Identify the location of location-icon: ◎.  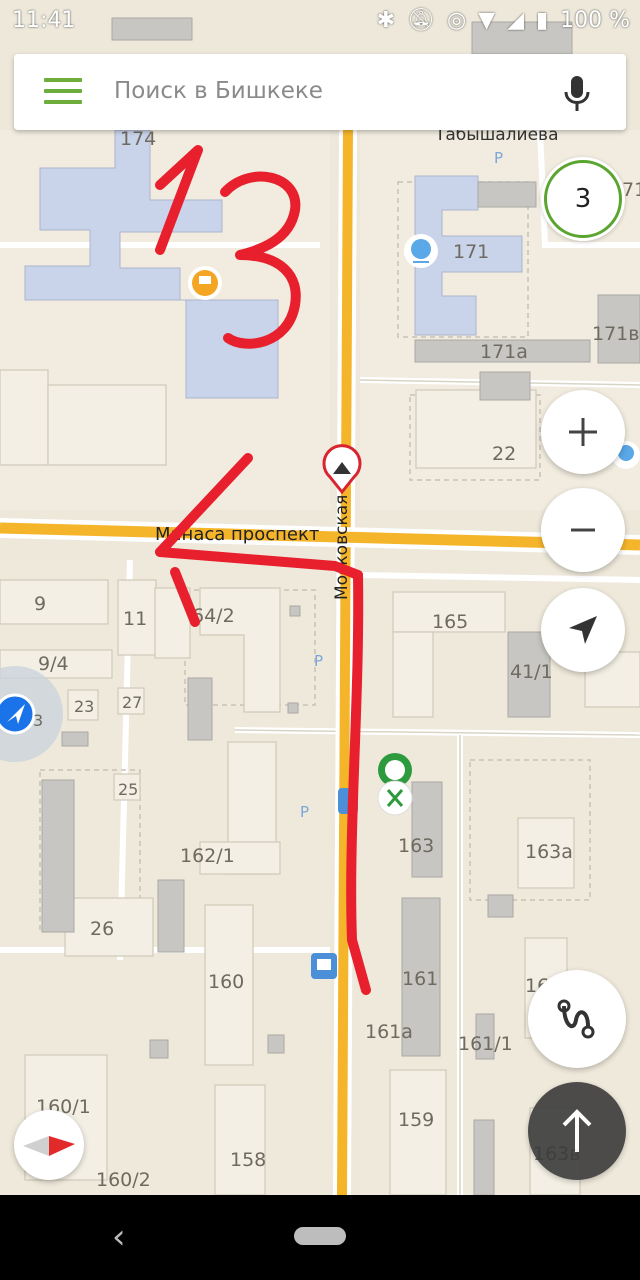
(456, 20).